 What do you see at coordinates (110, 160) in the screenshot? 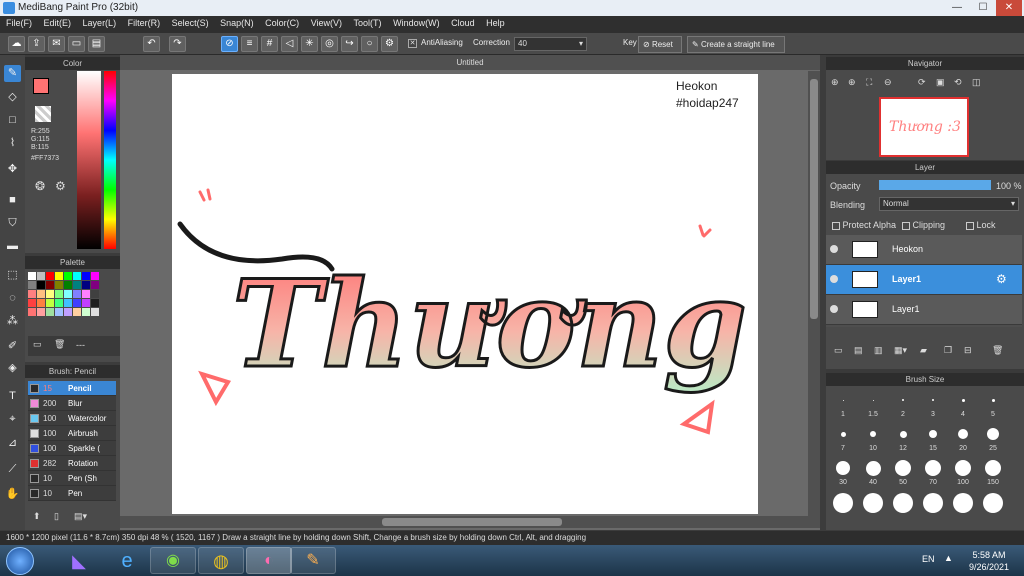
I see `hue-bar` at bounding box center [110, 160].